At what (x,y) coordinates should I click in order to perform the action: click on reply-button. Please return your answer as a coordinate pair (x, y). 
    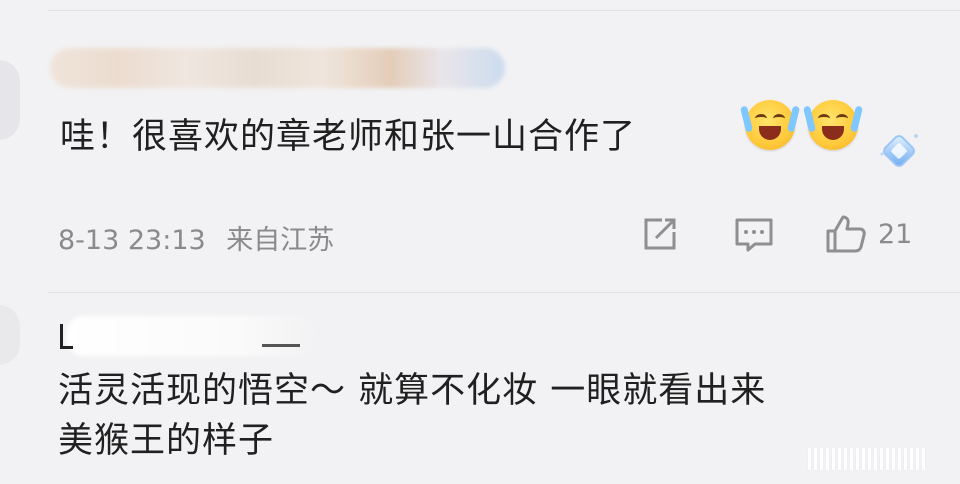
    Looking at the image, I should click on (754, 234).